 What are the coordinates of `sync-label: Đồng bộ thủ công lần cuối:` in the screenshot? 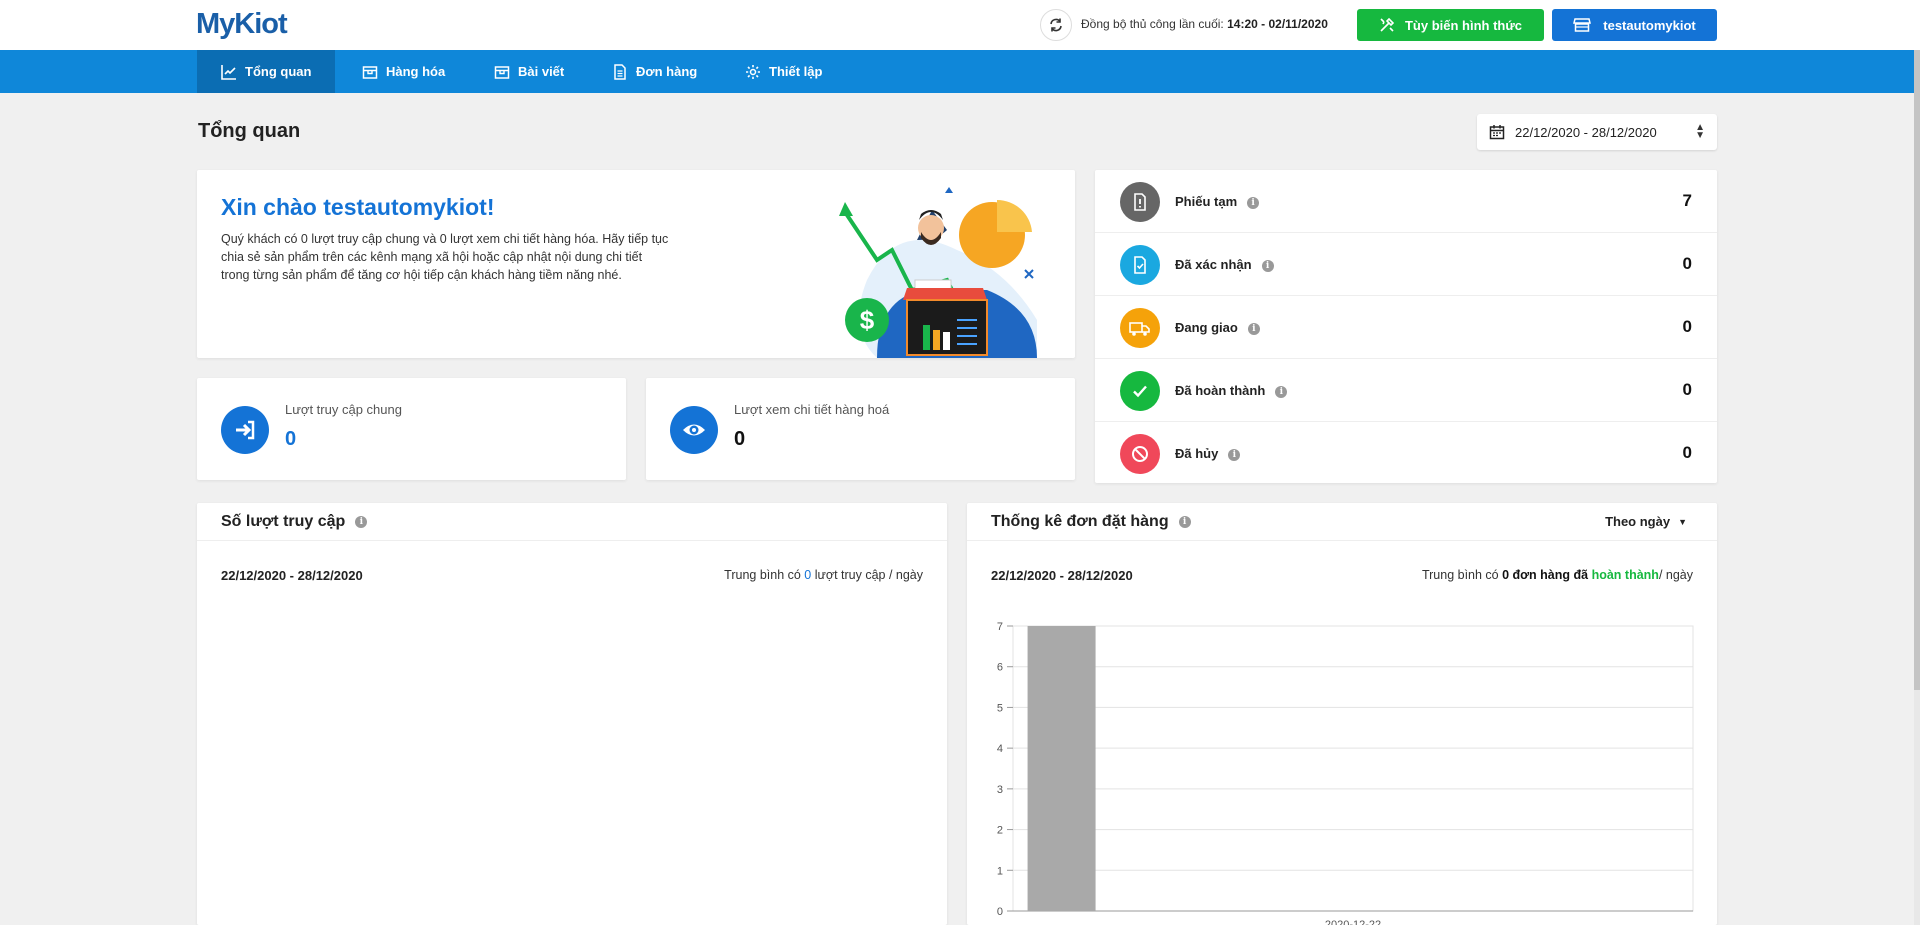 It's located at (1152, 24).